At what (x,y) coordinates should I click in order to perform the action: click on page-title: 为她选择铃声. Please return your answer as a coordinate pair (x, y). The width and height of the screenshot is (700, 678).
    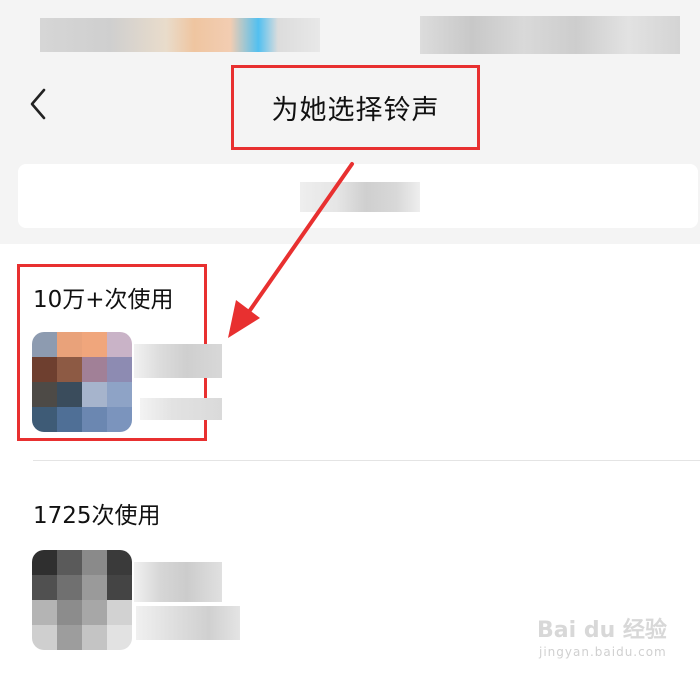
    Looking at the image, I should click on (355, 110).